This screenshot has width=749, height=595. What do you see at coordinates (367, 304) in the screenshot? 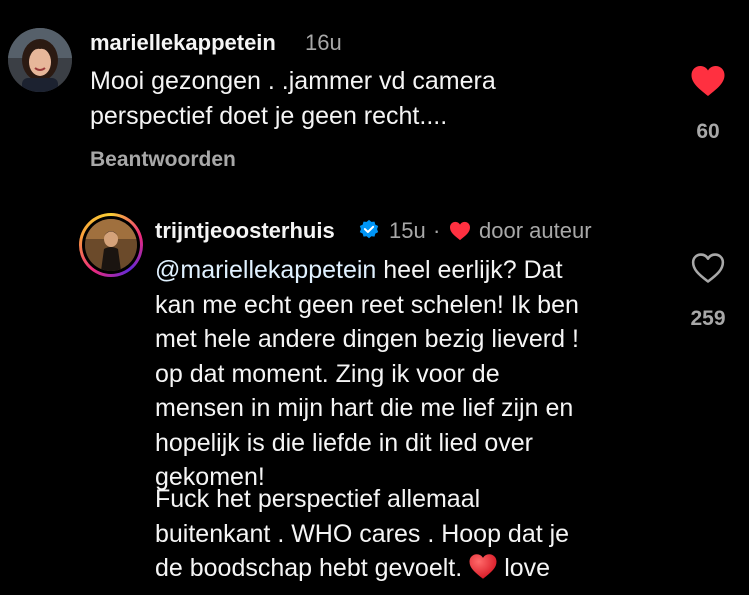
I see `reply-line: kan me echt geen reet schelen! Ik ben` at bounding box center [367, 304].